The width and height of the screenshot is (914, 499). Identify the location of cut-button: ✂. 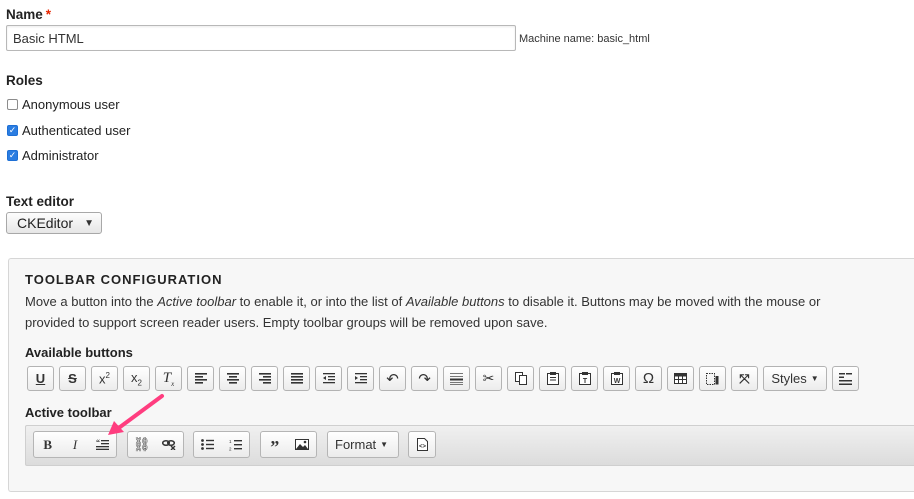
(488, 378).